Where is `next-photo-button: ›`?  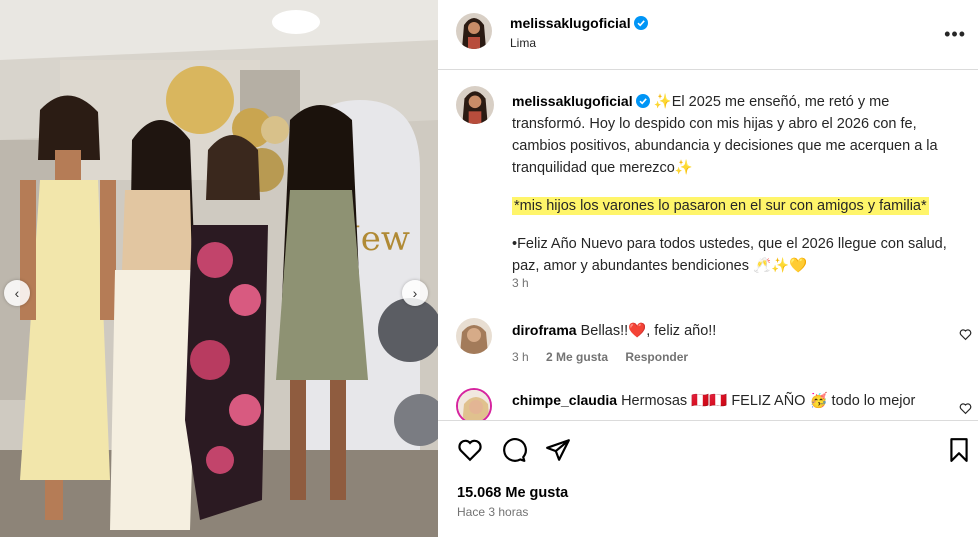 next-photo-button: › is located at coordinates (415, 293).